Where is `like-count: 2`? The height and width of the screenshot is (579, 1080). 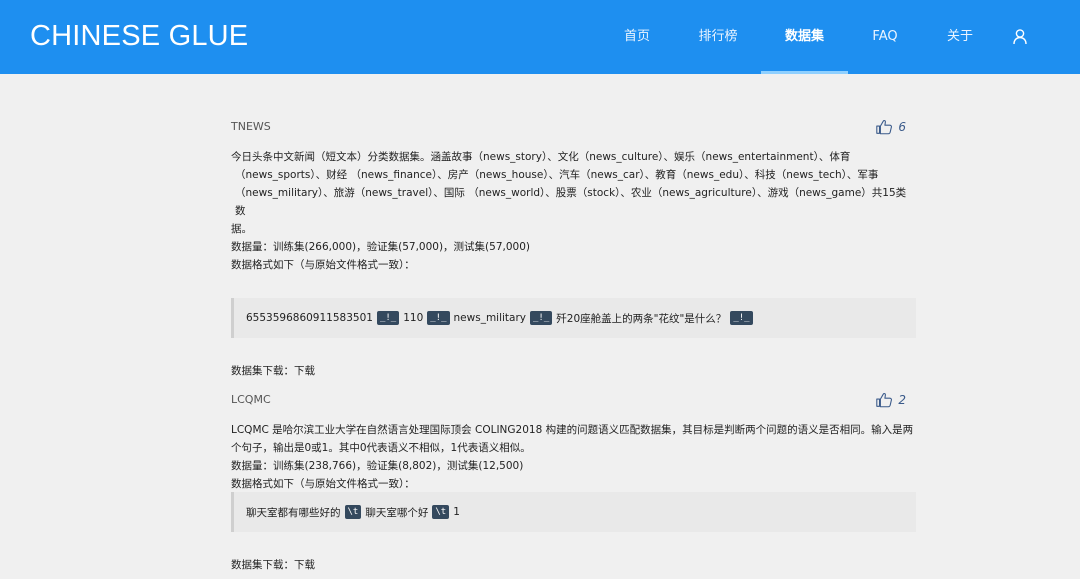
like-count: 2 is located at coordinates (902, 400).